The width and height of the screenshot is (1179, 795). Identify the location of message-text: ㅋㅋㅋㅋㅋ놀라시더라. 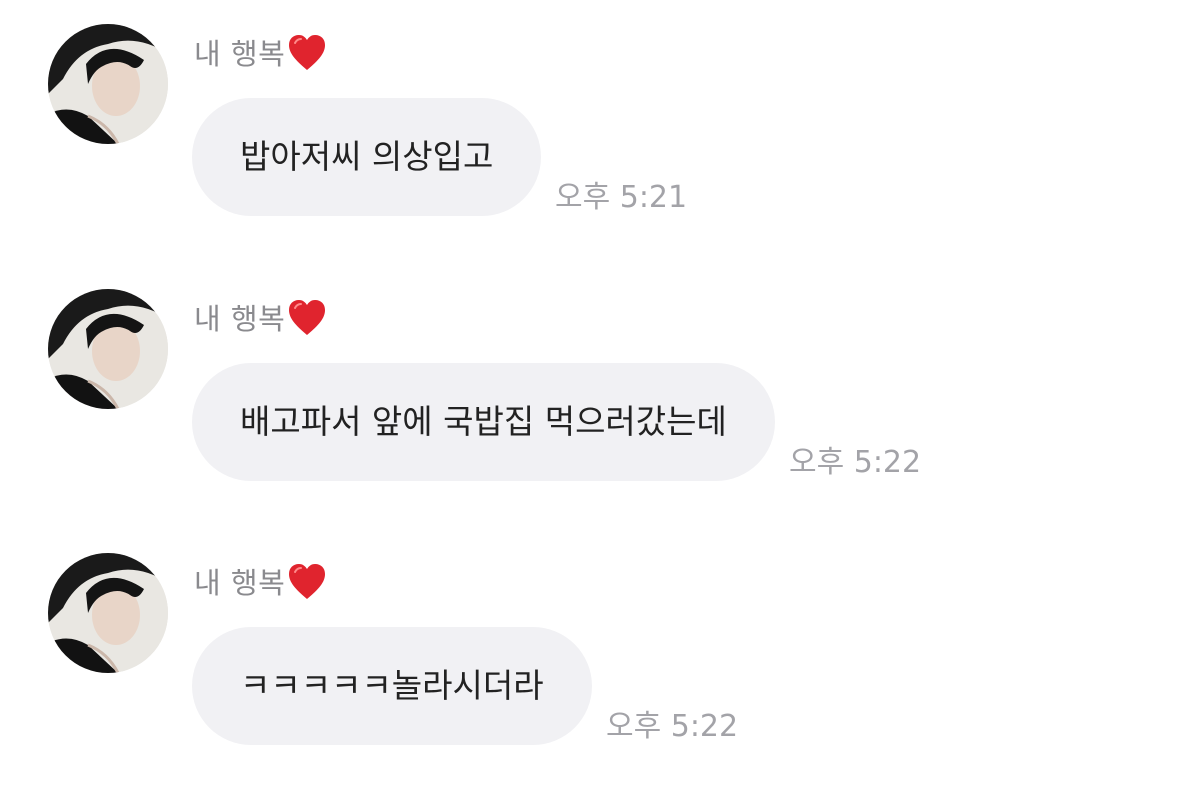
(392, 685).